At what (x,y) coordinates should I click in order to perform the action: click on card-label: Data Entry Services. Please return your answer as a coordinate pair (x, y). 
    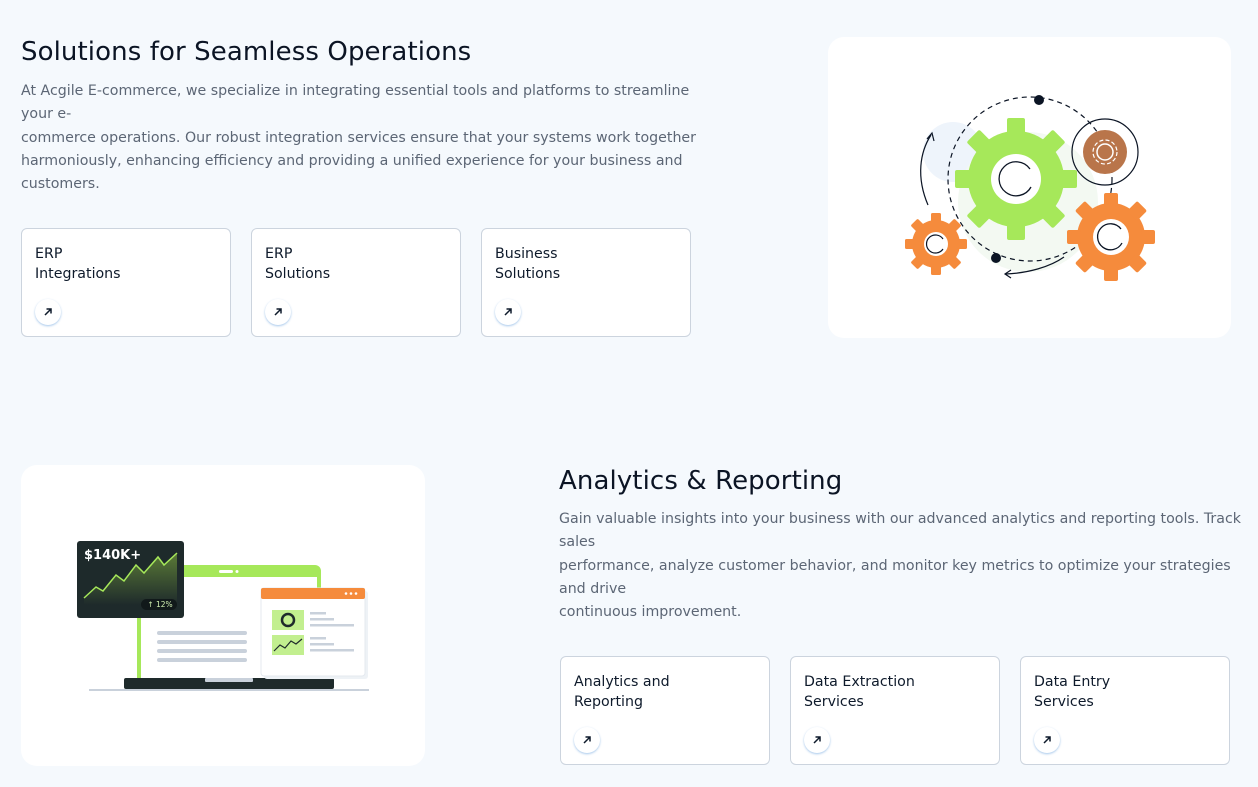
    Looking at the image, I should click on (1072, 692).